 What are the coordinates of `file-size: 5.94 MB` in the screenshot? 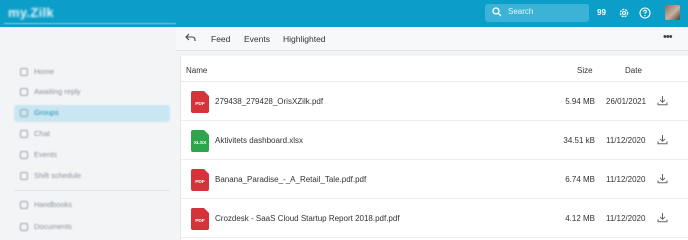 It's located at (580, 101).